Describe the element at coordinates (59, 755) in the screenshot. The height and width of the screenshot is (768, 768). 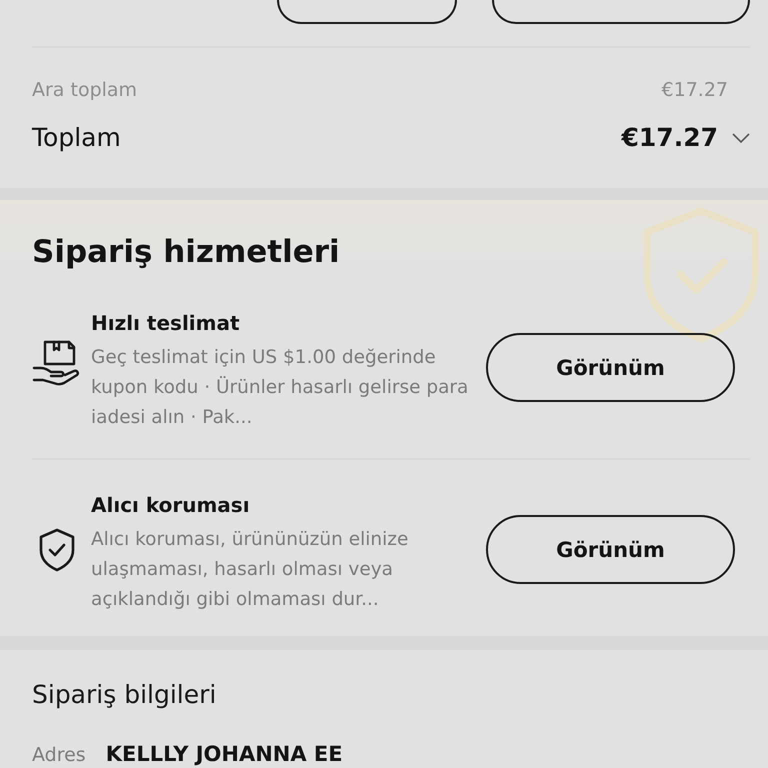
I see `field-label: Adres` at that location.